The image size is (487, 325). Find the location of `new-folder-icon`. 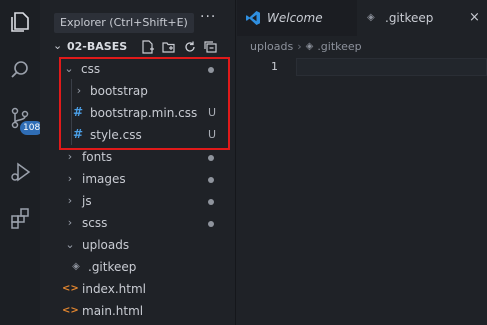

new-folder-icon is located at coordinates (169, 47).